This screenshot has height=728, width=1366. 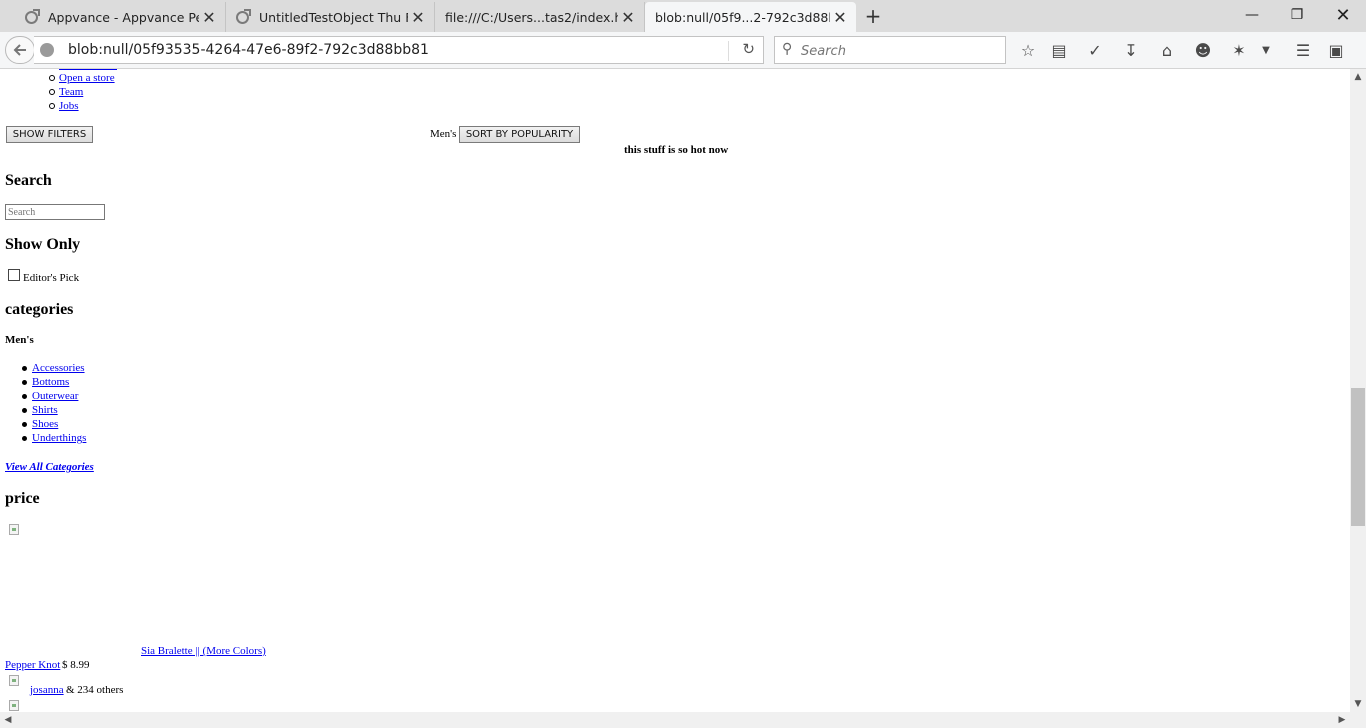 What do you see at coordinates (1358, 720) in the screenshot?
I see `scrollbar-corner` at bounding box center [1358, 720].